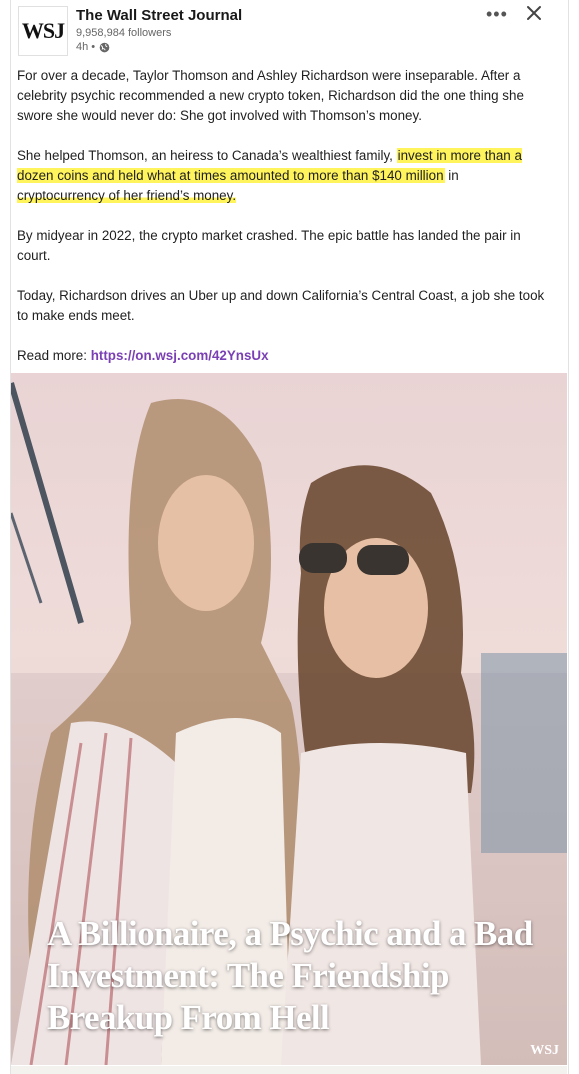 The width and height of the screenshot is (579, 1074). What do you see at coordinates (86, 47) in the screenshot?
I see `post-time: 4h •` at bounding box center [86, 47].